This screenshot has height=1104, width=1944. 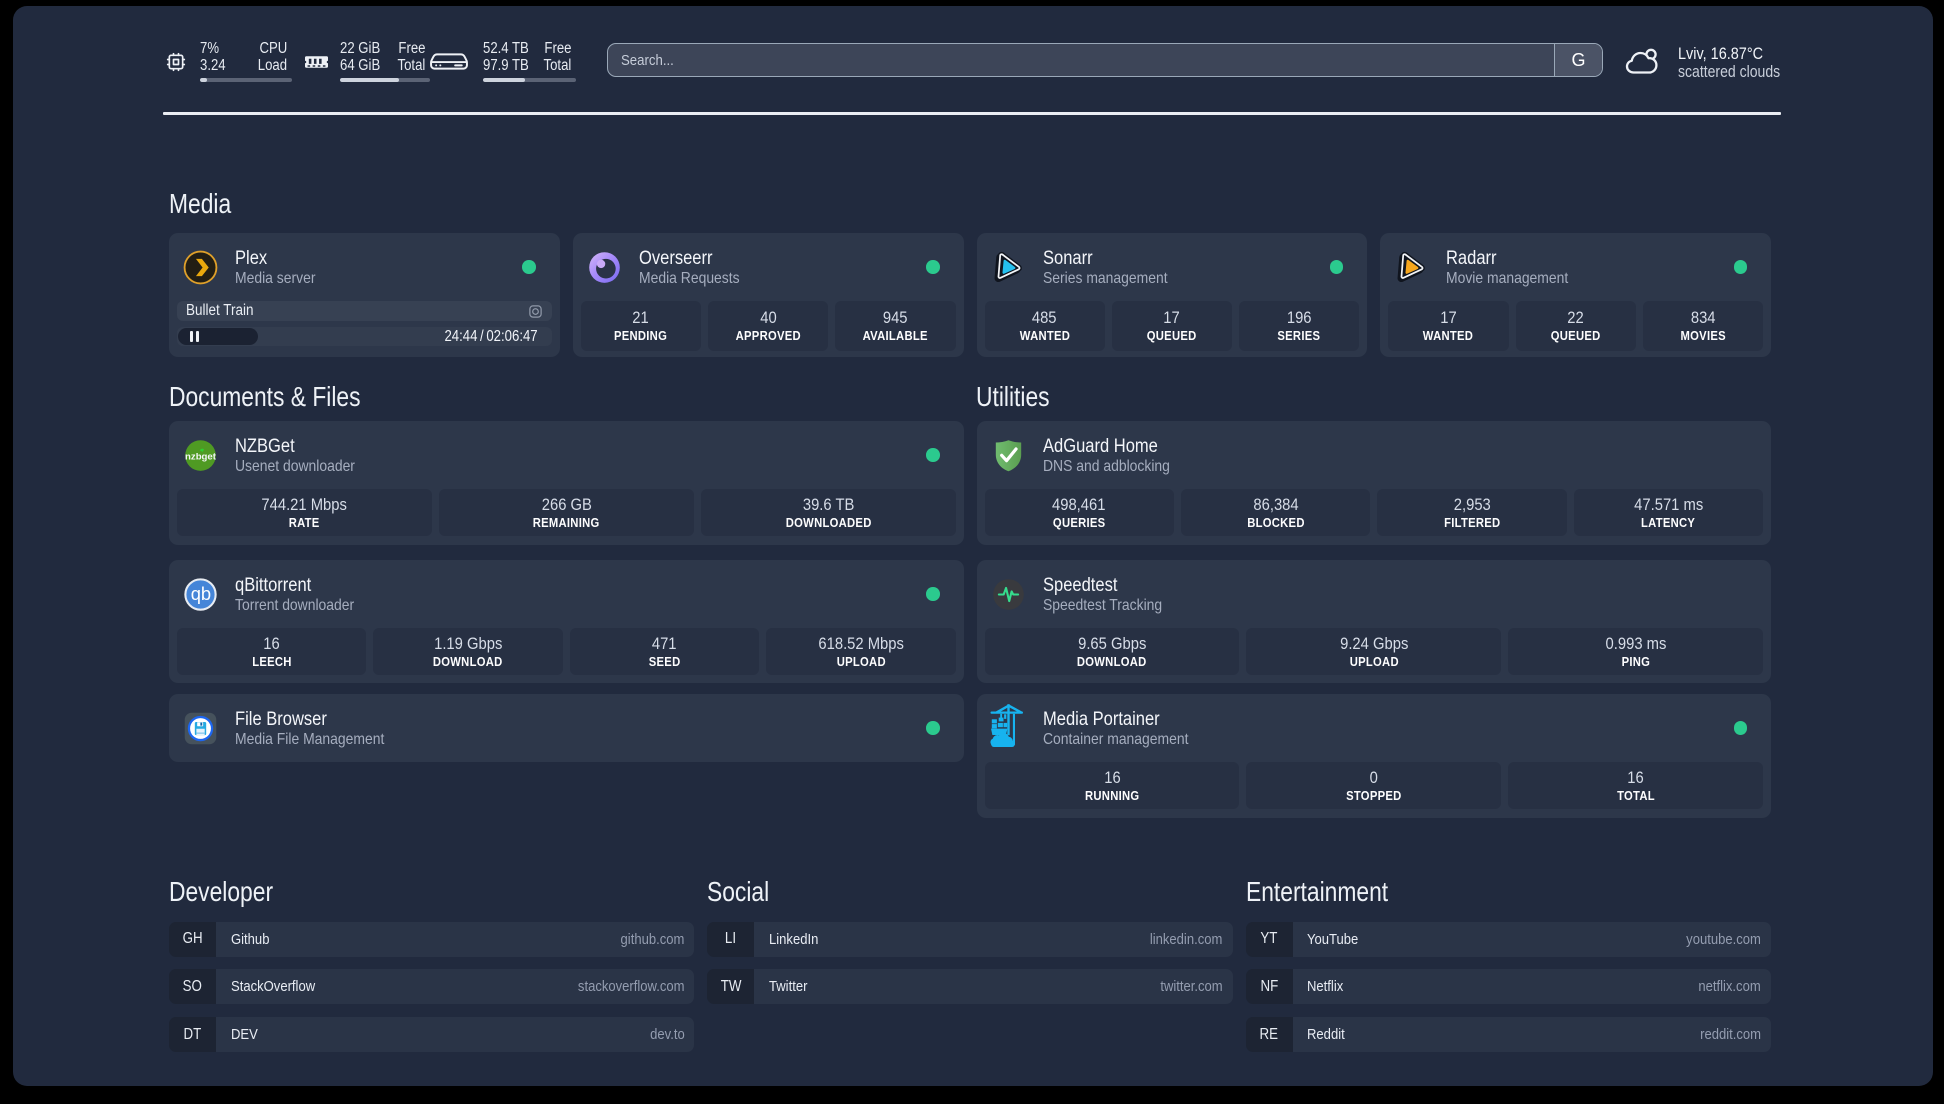 I want to click on svg-text: nzbget, so click(x=201, y=456).